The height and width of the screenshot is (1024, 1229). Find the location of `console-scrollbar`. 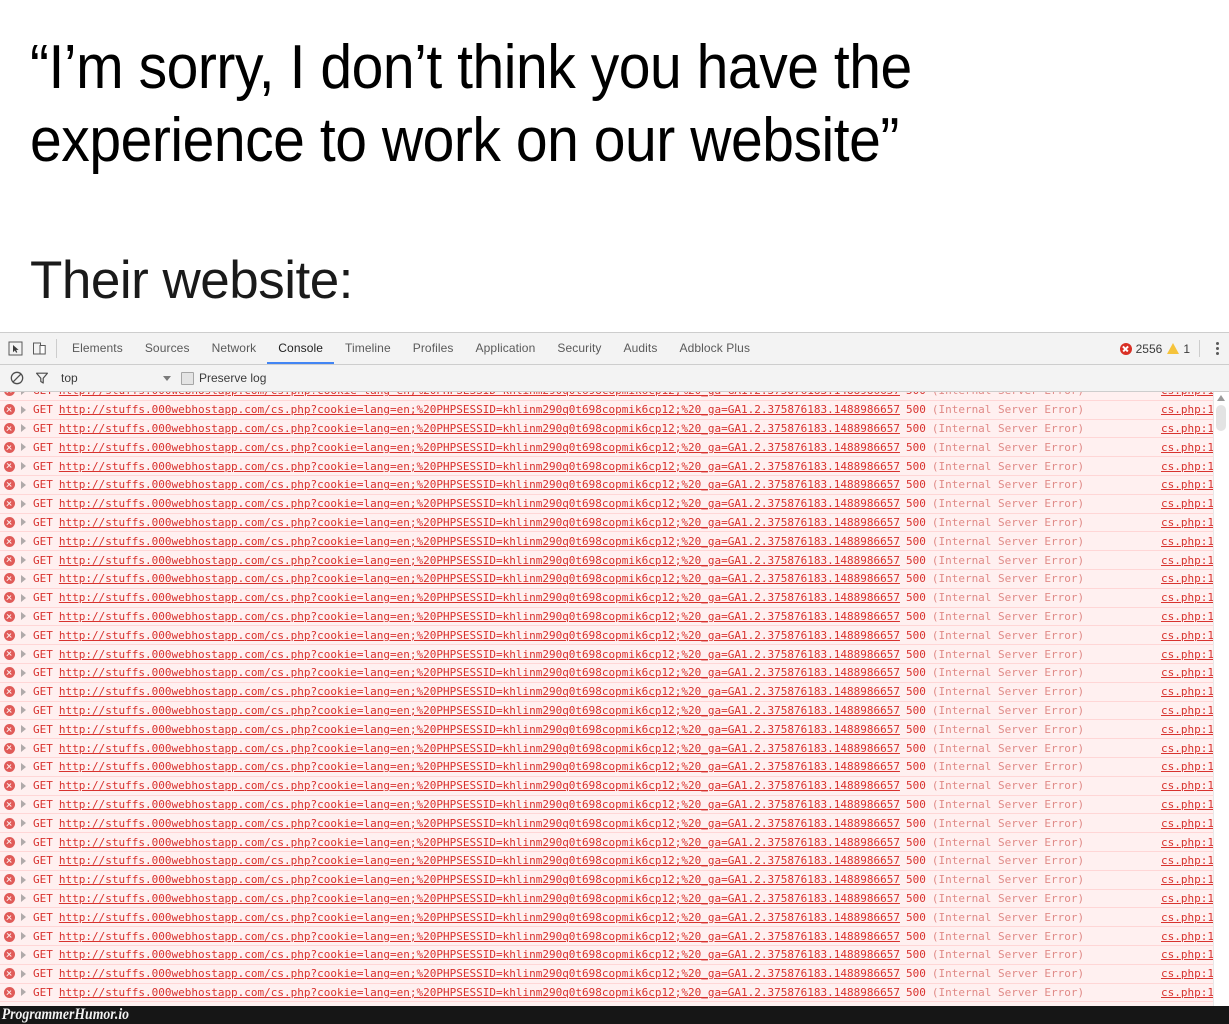

console-scrollbar is located at coordinates (1221, 702).